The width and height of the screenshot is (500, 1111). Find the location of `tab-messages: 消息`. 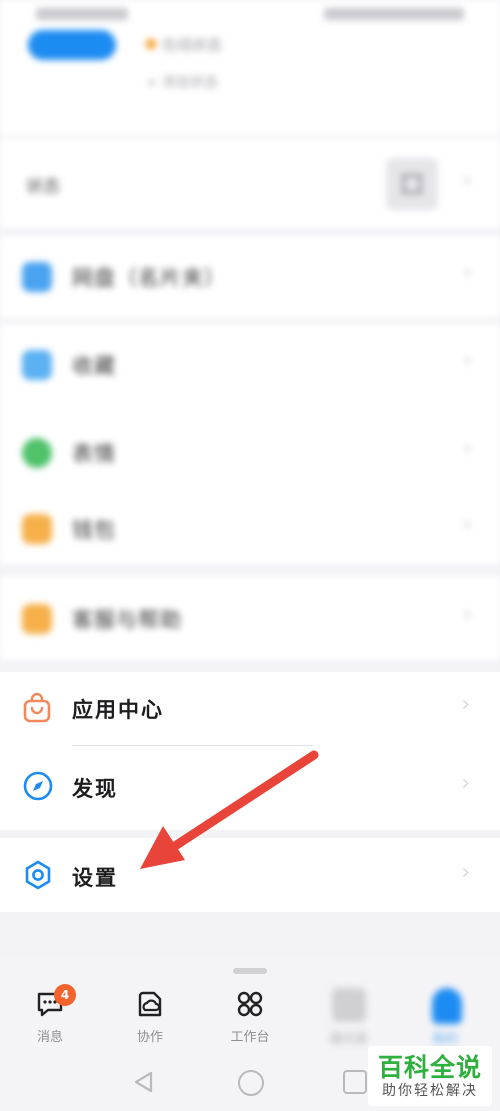

tab-messages: 消息 is located at coordinates (50, 1016).